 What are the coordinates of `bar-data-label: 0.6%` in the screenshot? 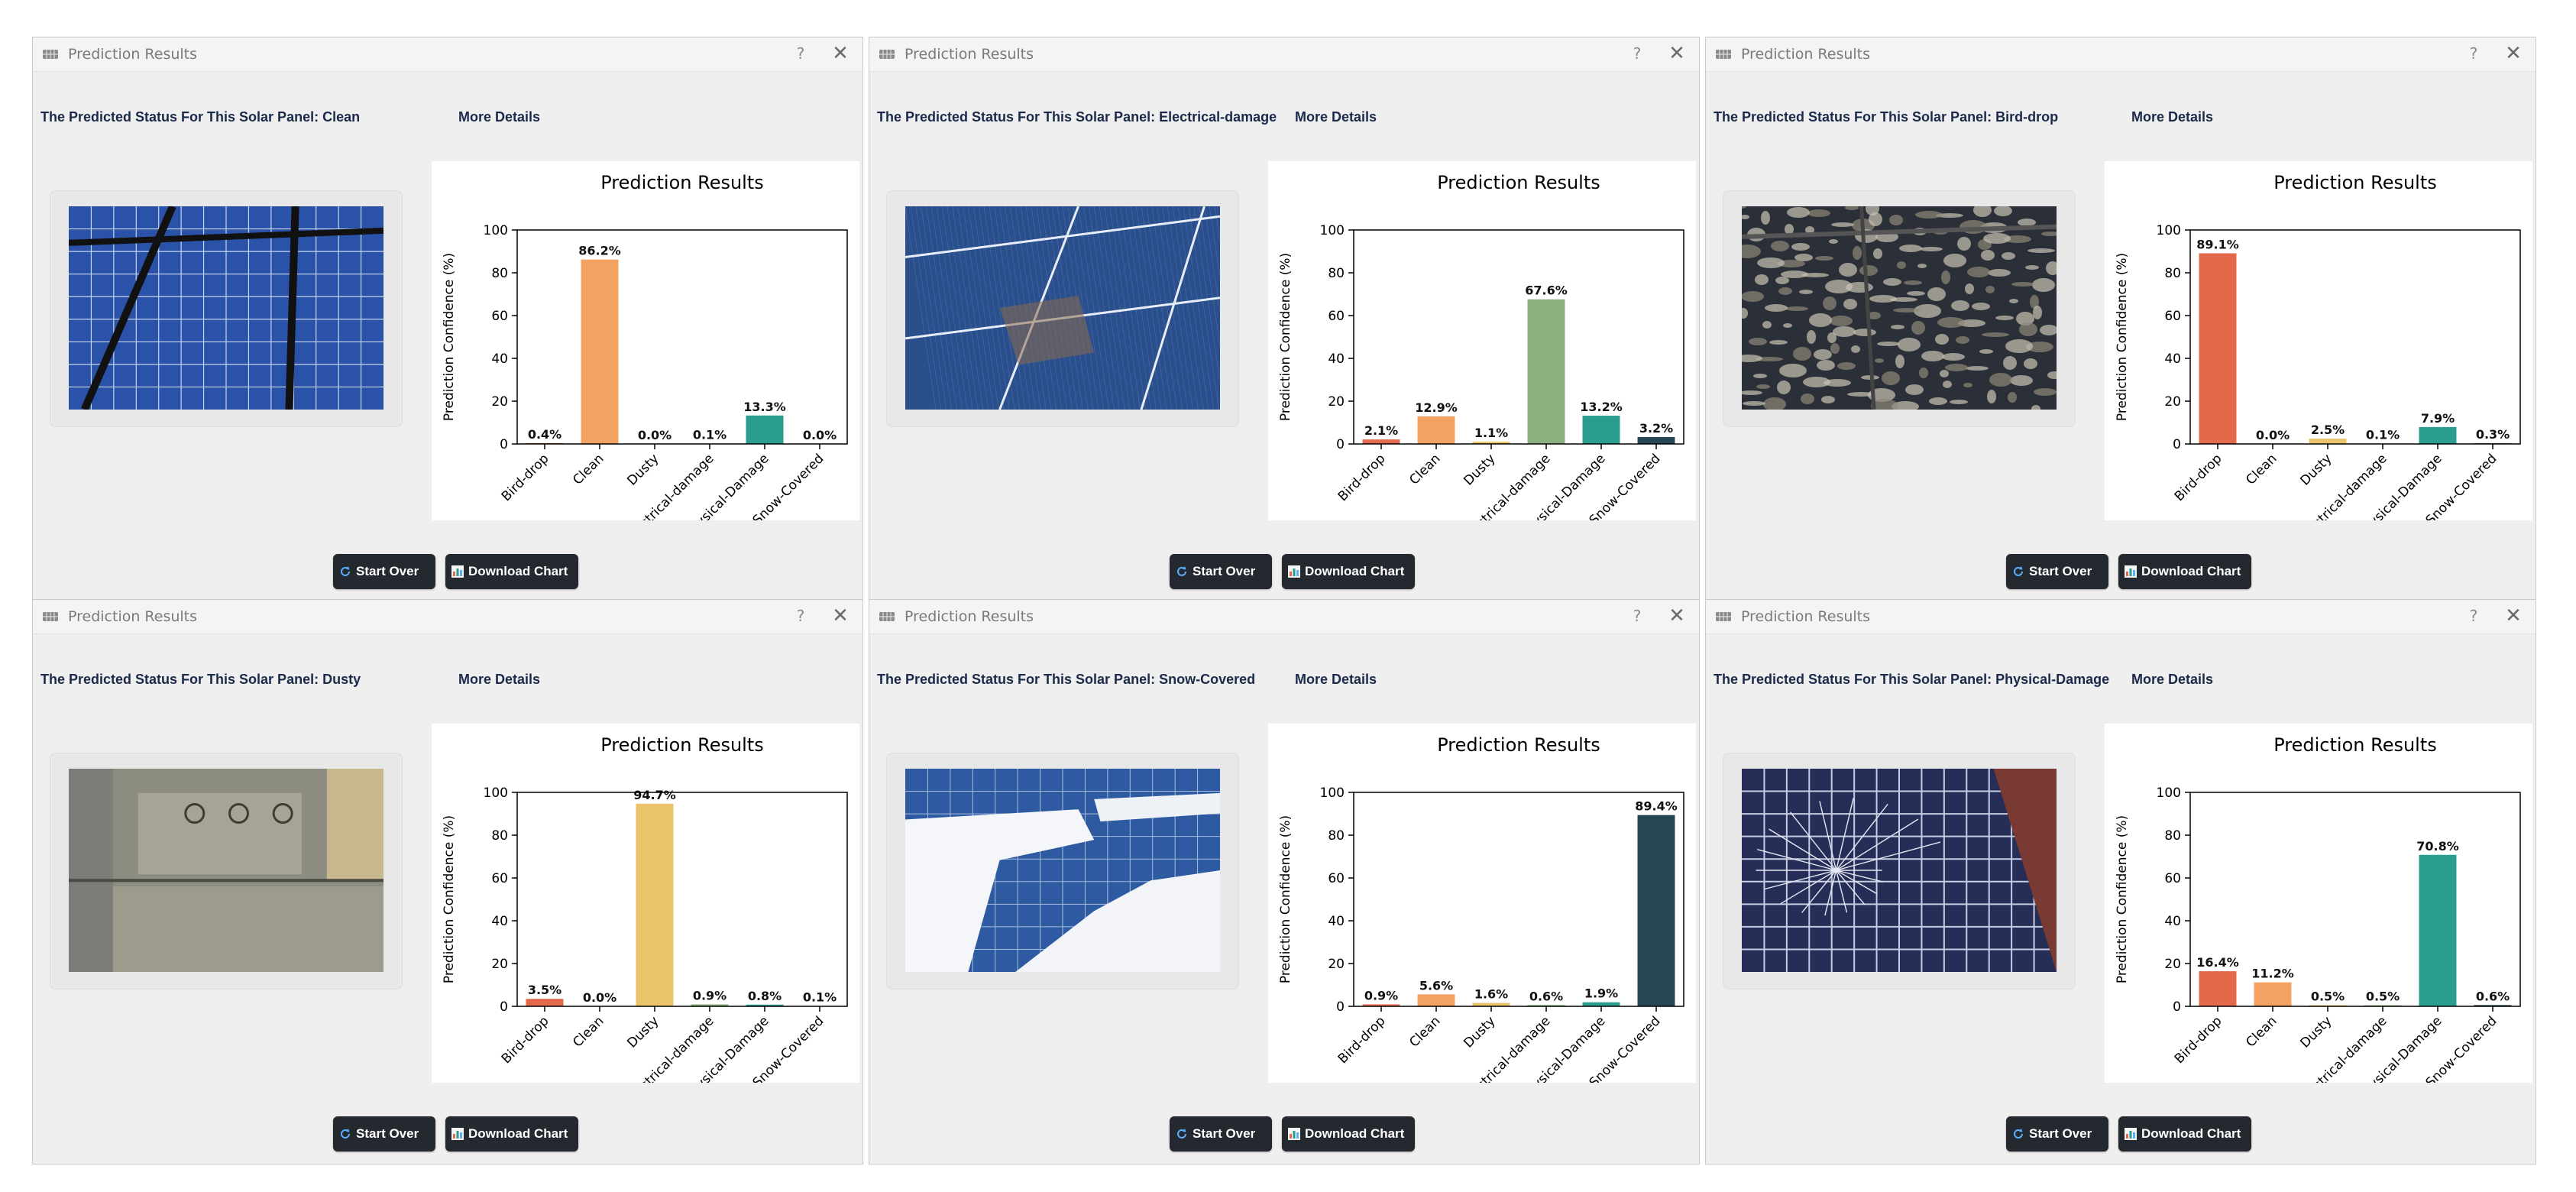 It's located at (1546, 996).